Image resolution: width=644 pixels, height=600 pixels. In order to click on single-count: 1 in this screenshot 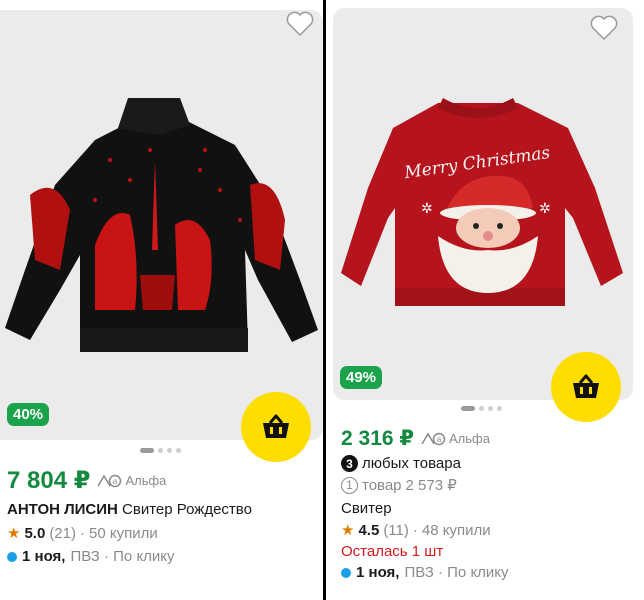, I will do `click(349, 485)`.